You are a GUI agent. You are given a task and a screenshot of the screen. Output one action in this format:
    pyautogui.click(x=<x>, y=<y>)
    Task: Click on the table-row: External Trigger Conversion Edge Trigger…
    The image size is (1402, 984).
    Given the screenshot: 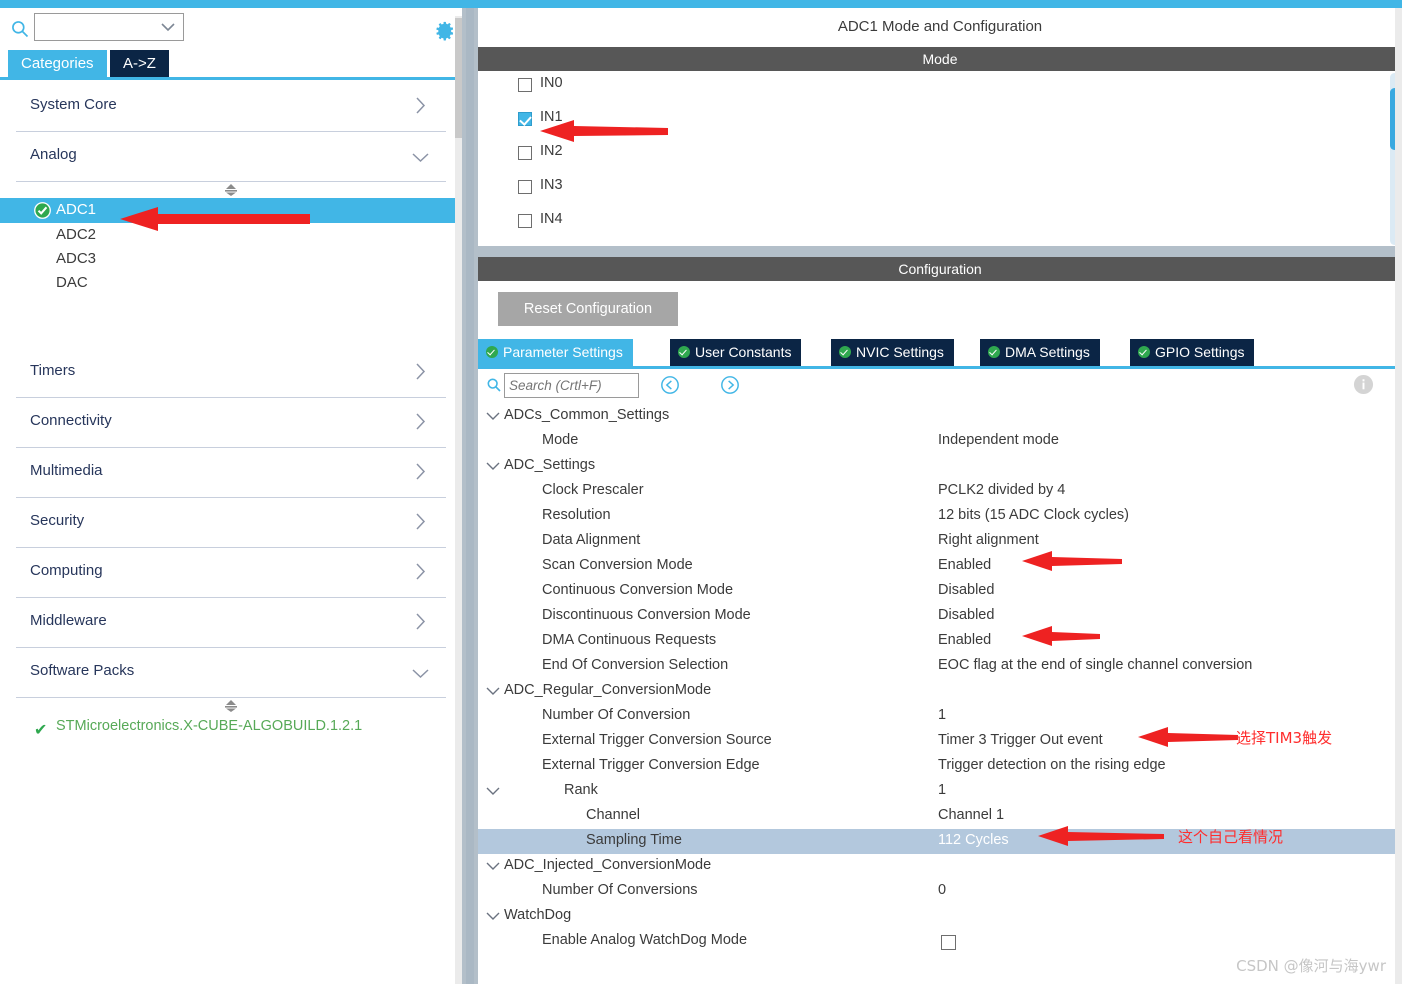 What is the action you would take?
    pyautogui.click(x=940, y=766)
    